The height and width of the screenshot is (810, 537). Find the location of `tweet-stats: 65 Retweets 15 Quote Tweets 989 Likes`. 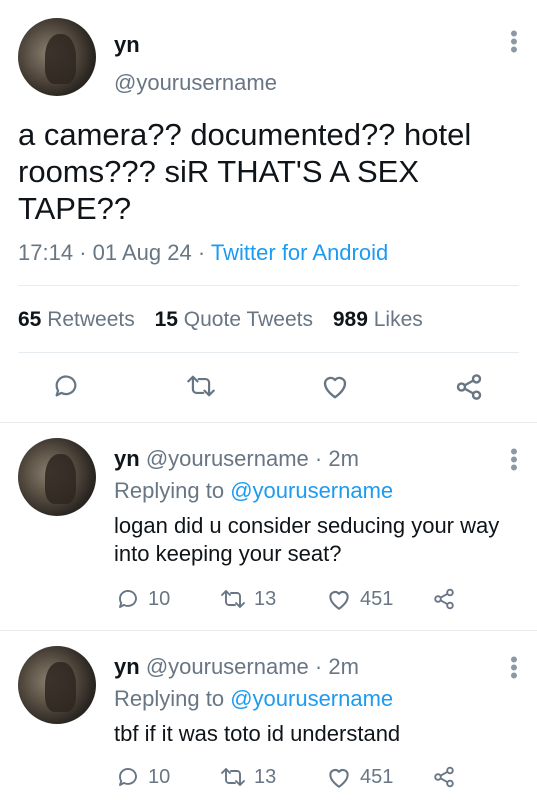

tweet-stats: 65 Retweets 15 Quote Tweets 989 Likes is located at coordinates (220, 320).